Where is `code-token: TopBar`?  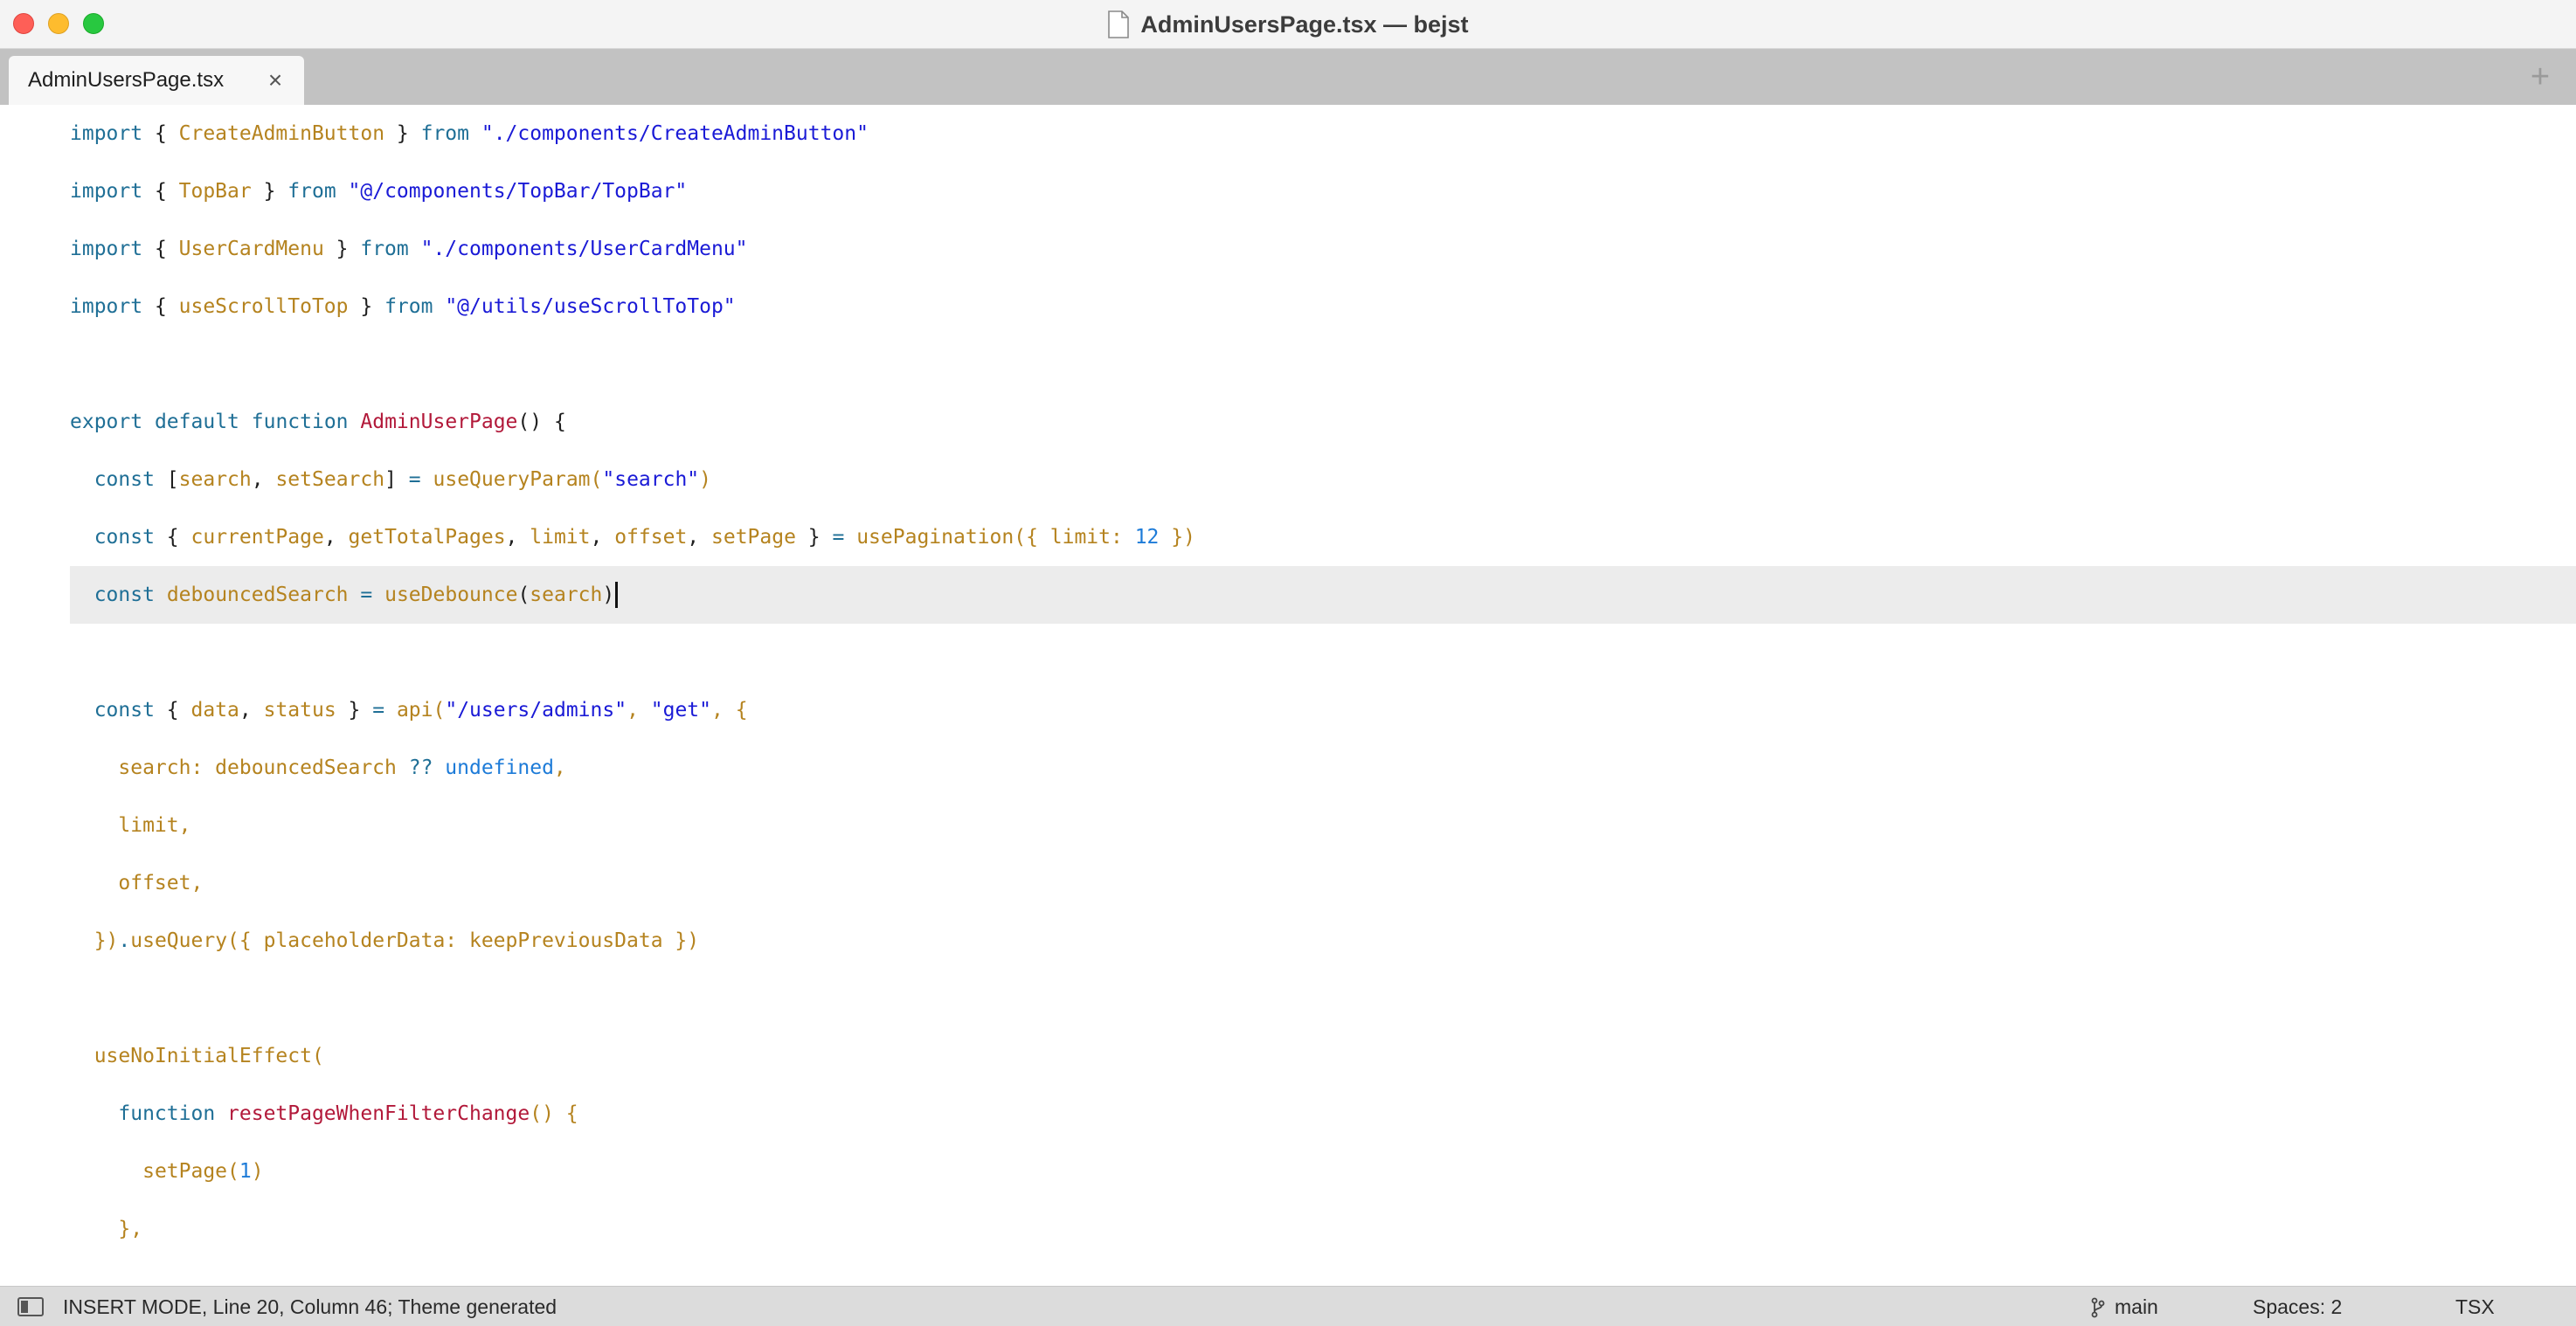 code-token: TopBar is located at coordinates (215, 191).